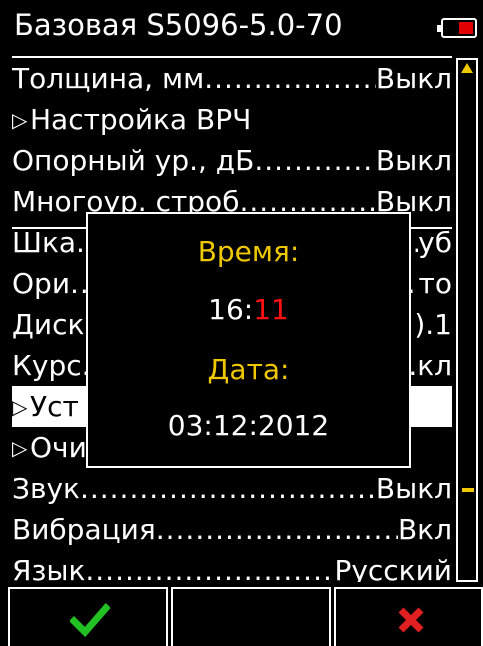 This screenshot has width=483, height=646. I want to click on middle-softkey, so click(251, 616).